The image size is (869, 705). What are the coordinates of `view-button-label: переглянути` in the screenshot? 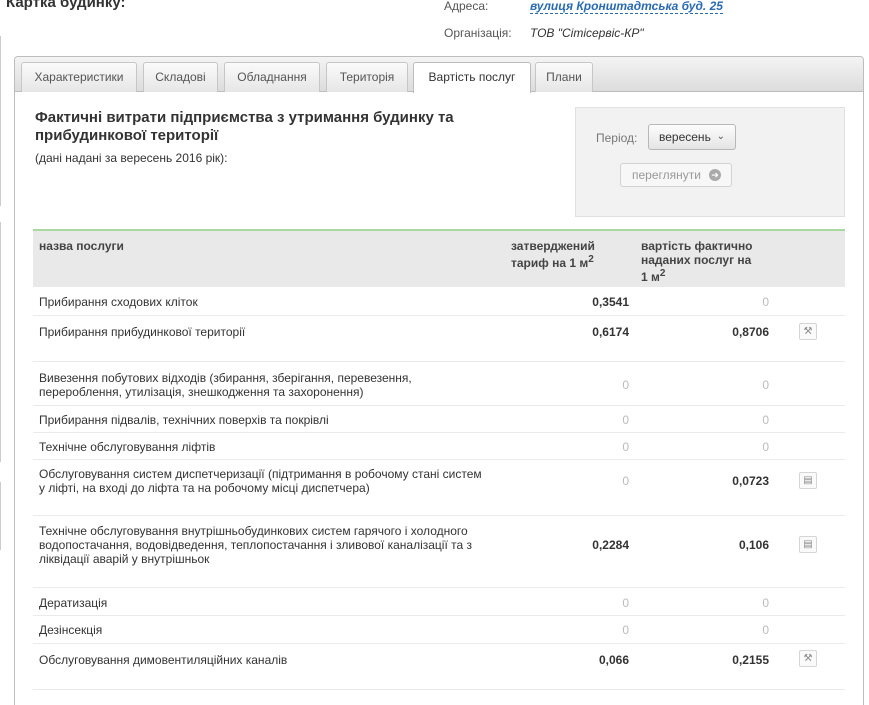 It's located at (666, 175).